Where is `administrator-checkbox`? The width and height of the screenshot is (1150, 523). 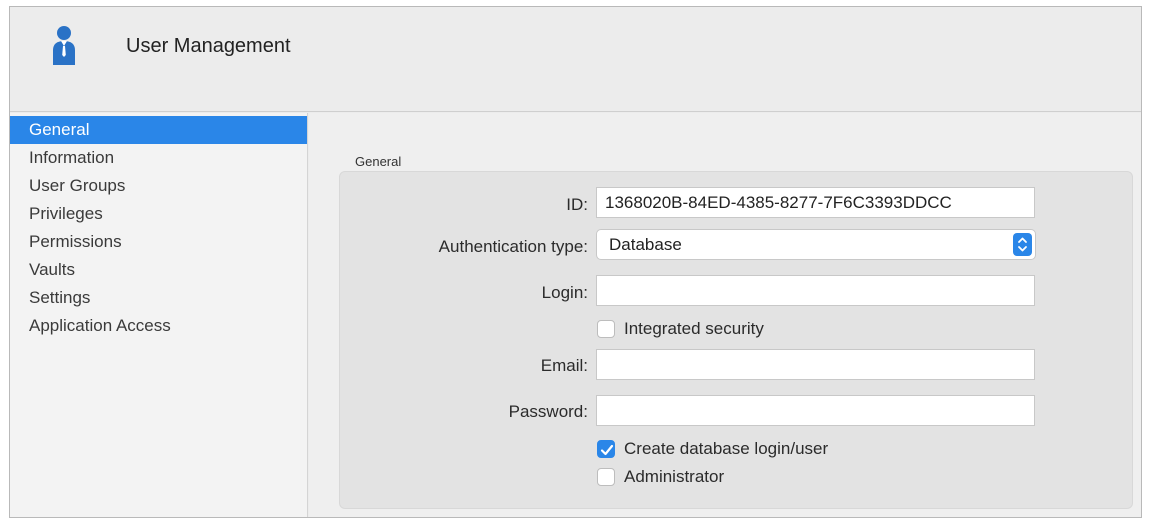
administrator-checkbox is located at coordinates (606, 477).